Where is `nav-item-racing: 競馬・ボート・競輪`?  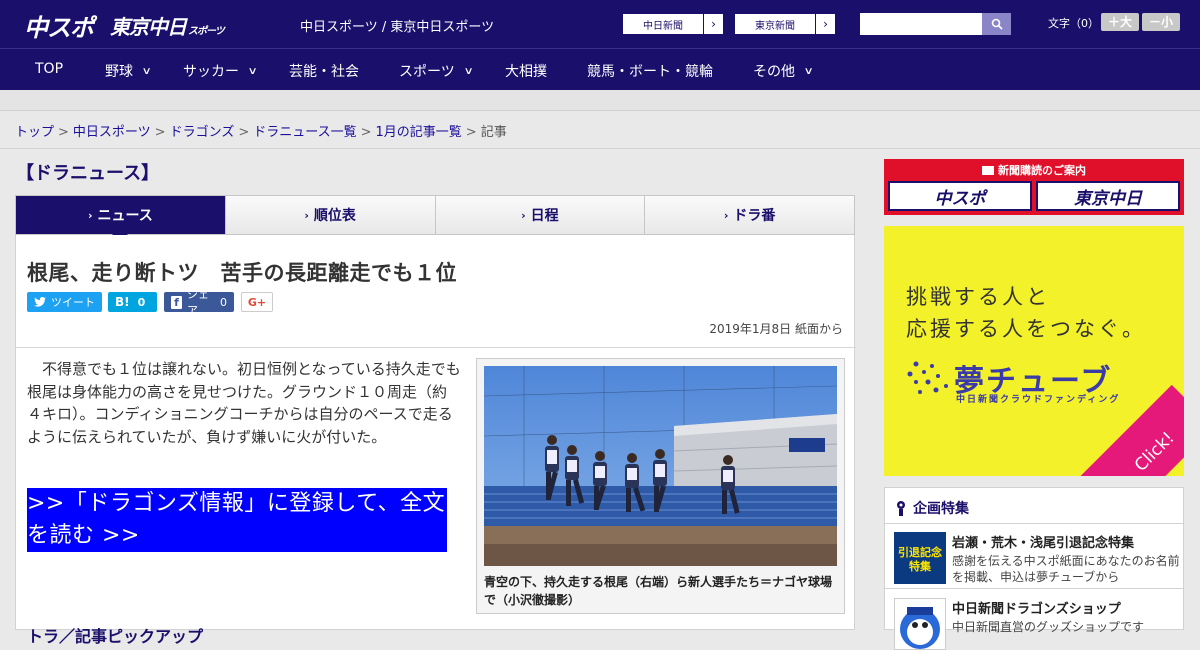
nav-item-racing: 競馬・ボート・競輪 is located at coordinates (650, 71).